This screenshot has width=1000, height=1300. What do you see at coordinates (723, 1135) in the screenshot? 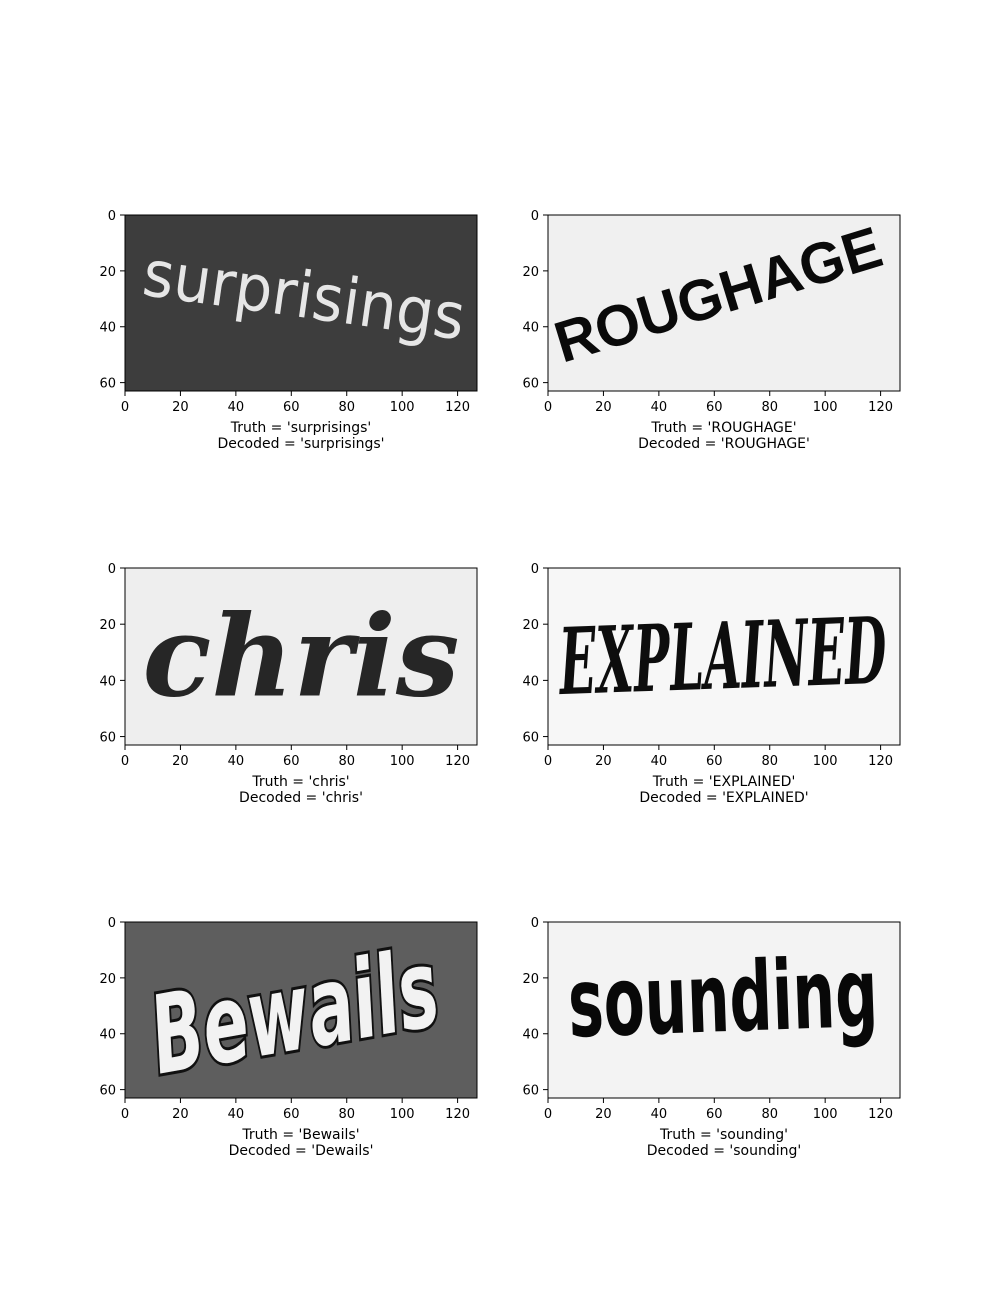
I see `truth-caption: Truth = 'sounding'` at bounding box center [723, 1135].